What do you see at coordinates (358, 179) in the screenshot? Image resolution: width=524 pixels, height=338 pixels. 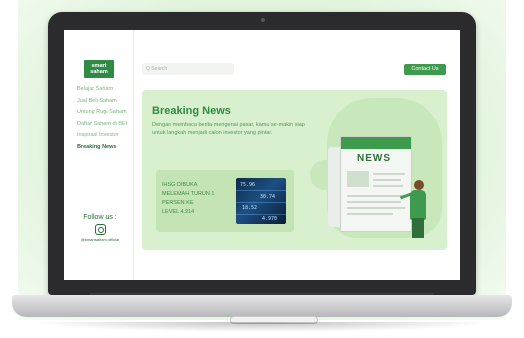 I see `newspaper-photo` at bounding box center [358, 179].